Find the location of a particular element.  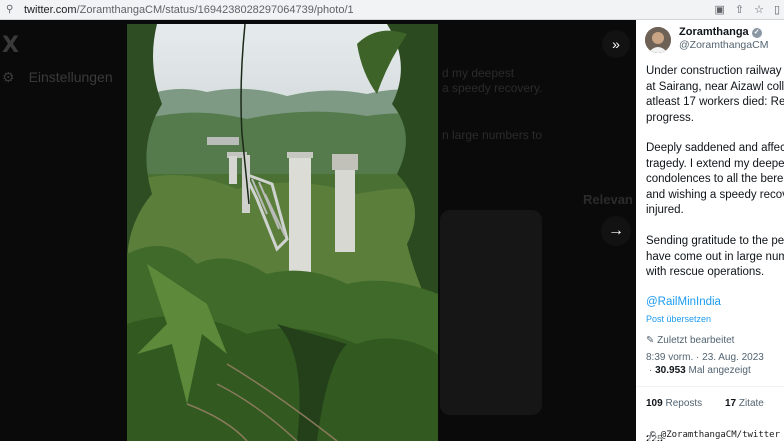

tweet-line: condolences to all the berea is located at coordinates (715, 179).